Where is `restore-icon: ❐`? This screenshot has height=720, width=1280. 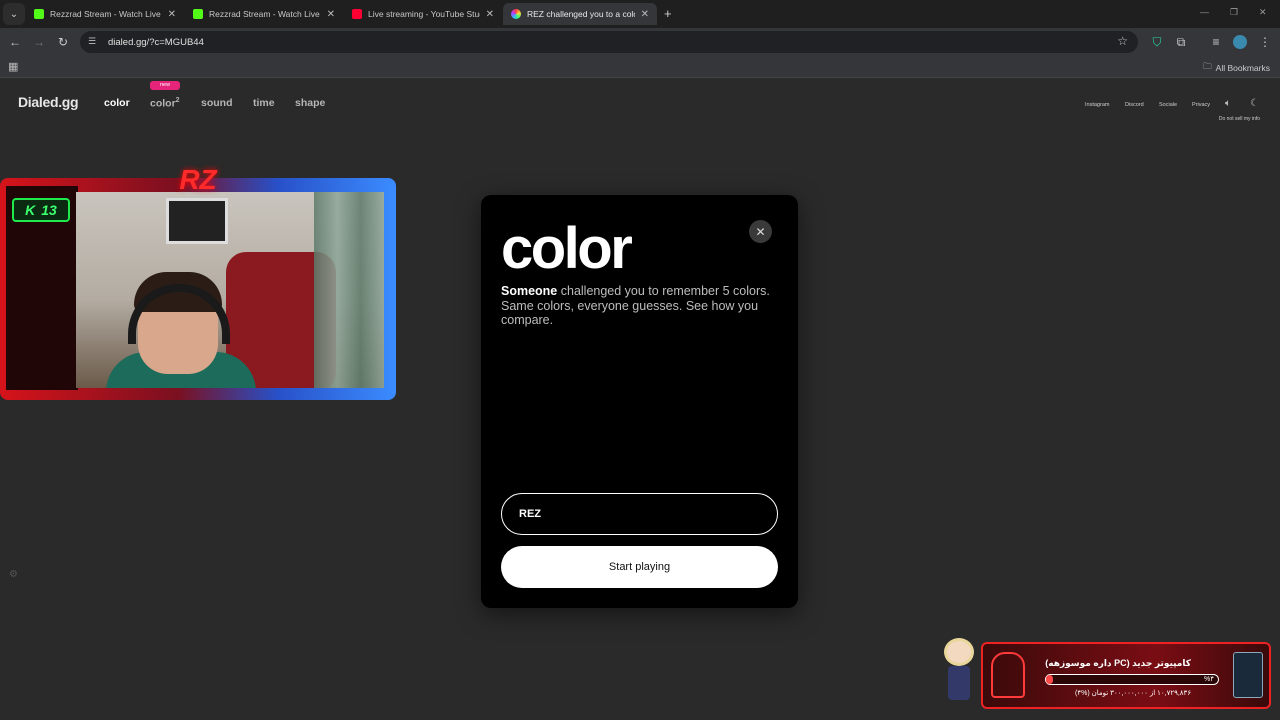 restore-icon: ❐ is located at coordinates (1234, 12).